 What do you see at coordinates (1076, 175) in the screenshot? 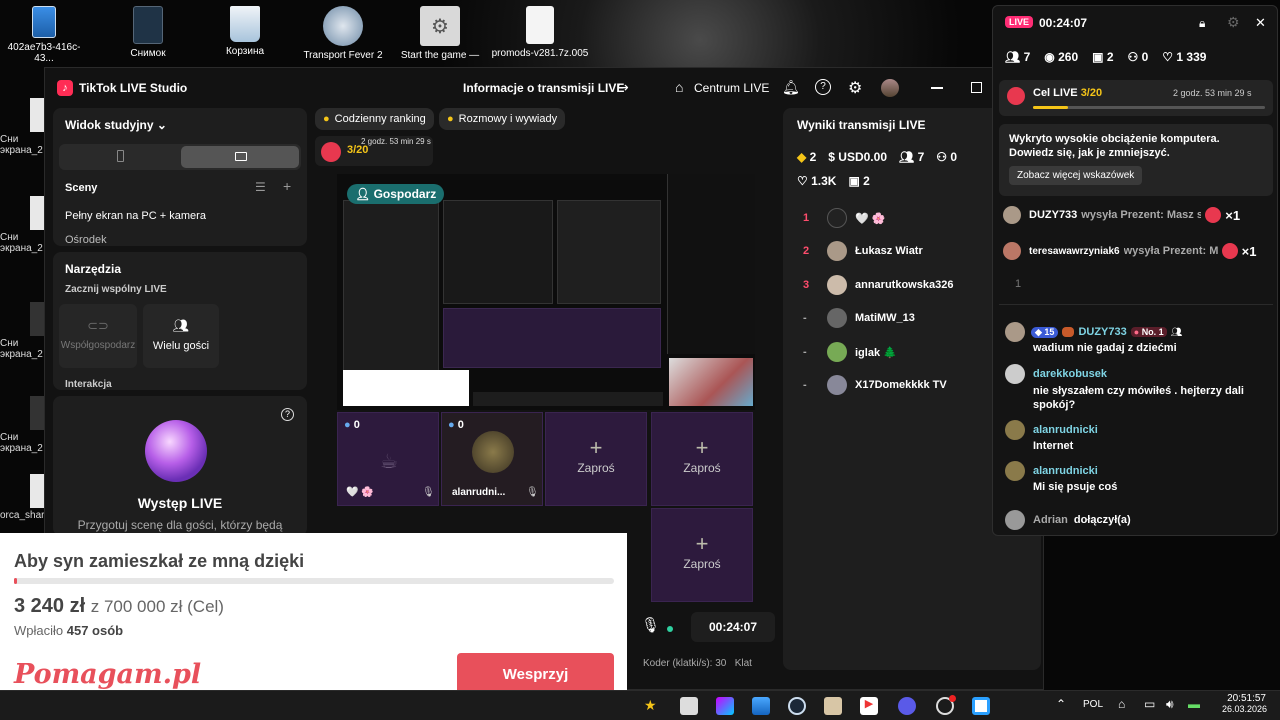
I see `tips-button: Zobacz więcej wskazówek` at bounding box center [1076, 175].